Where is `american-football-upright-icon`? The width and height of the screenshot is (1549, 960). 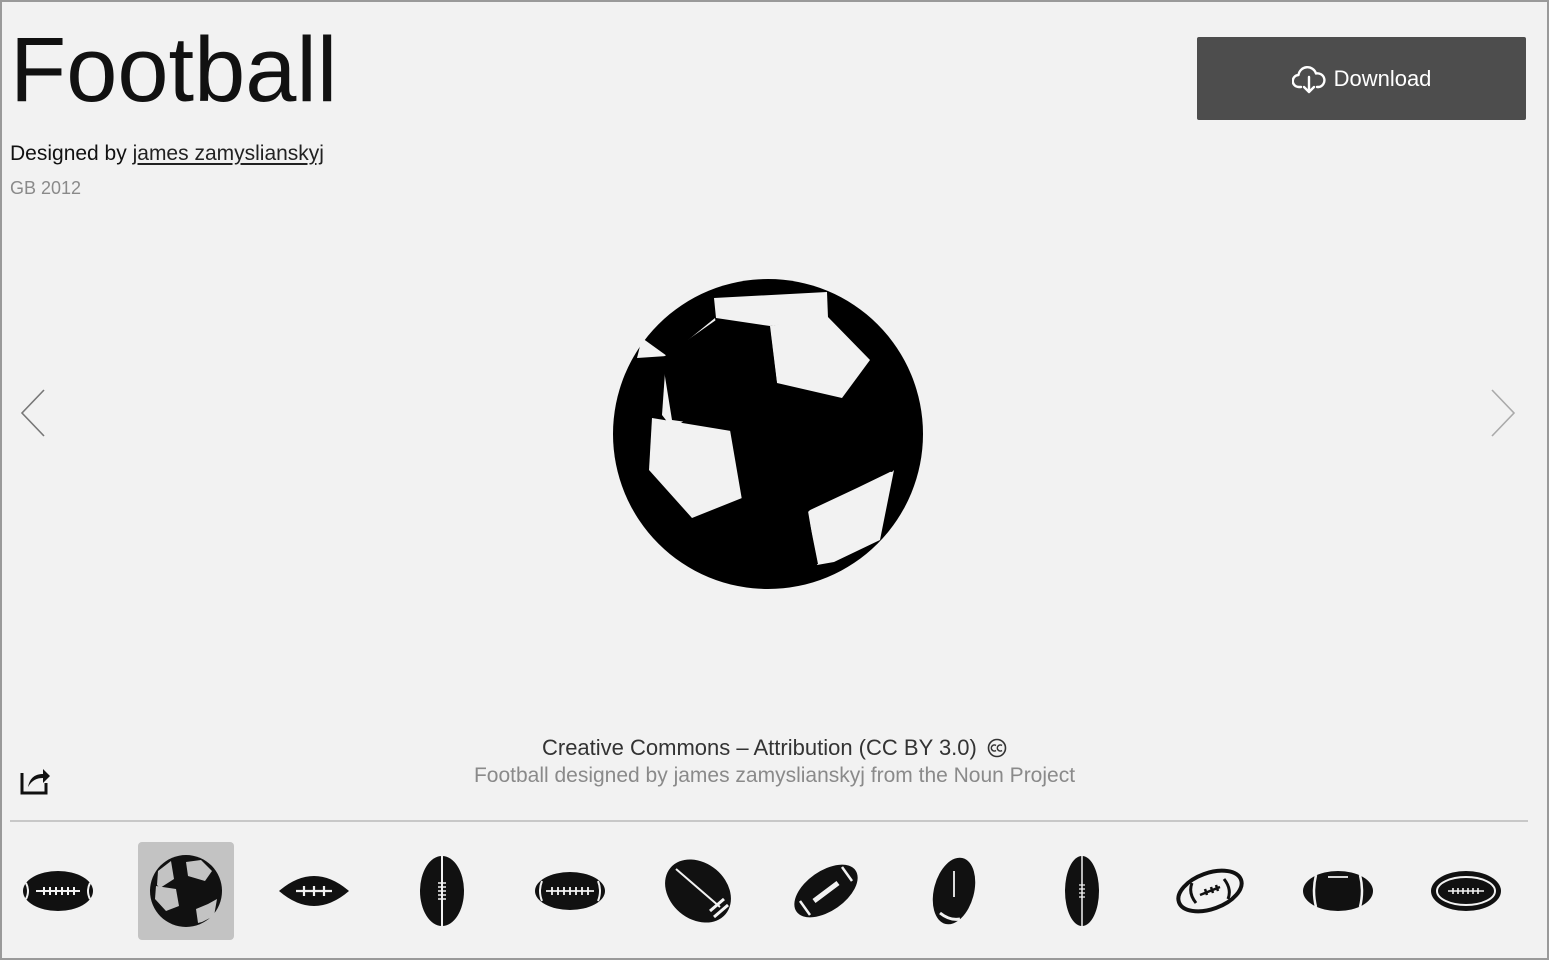 american-football-upright-icon is located at coordinates (954, 891).